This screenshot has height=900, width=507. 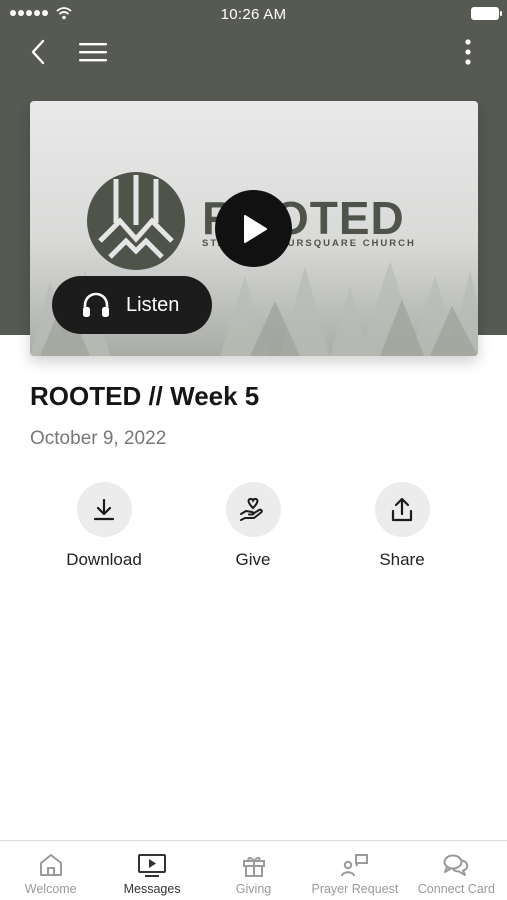 I want to click on give-circle, so click(x=253, y=509).